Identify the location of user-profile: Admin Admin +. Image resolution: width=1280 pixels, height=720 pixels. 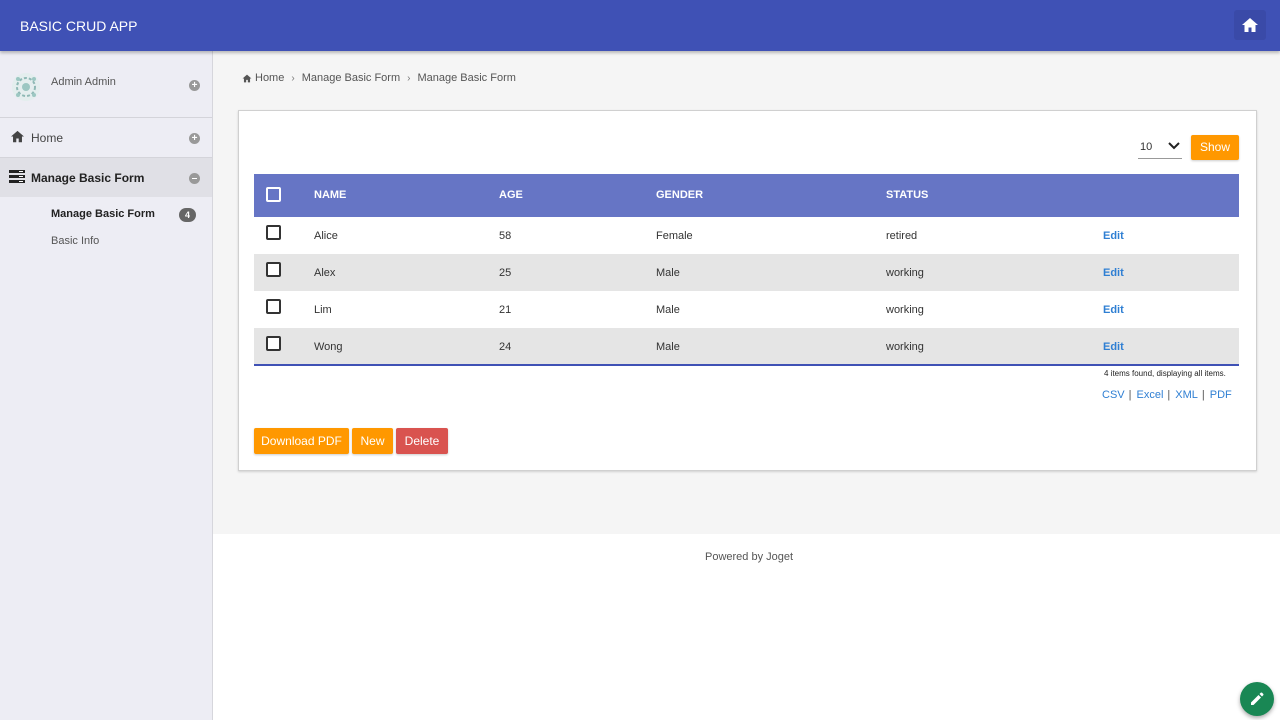
(106, 84).